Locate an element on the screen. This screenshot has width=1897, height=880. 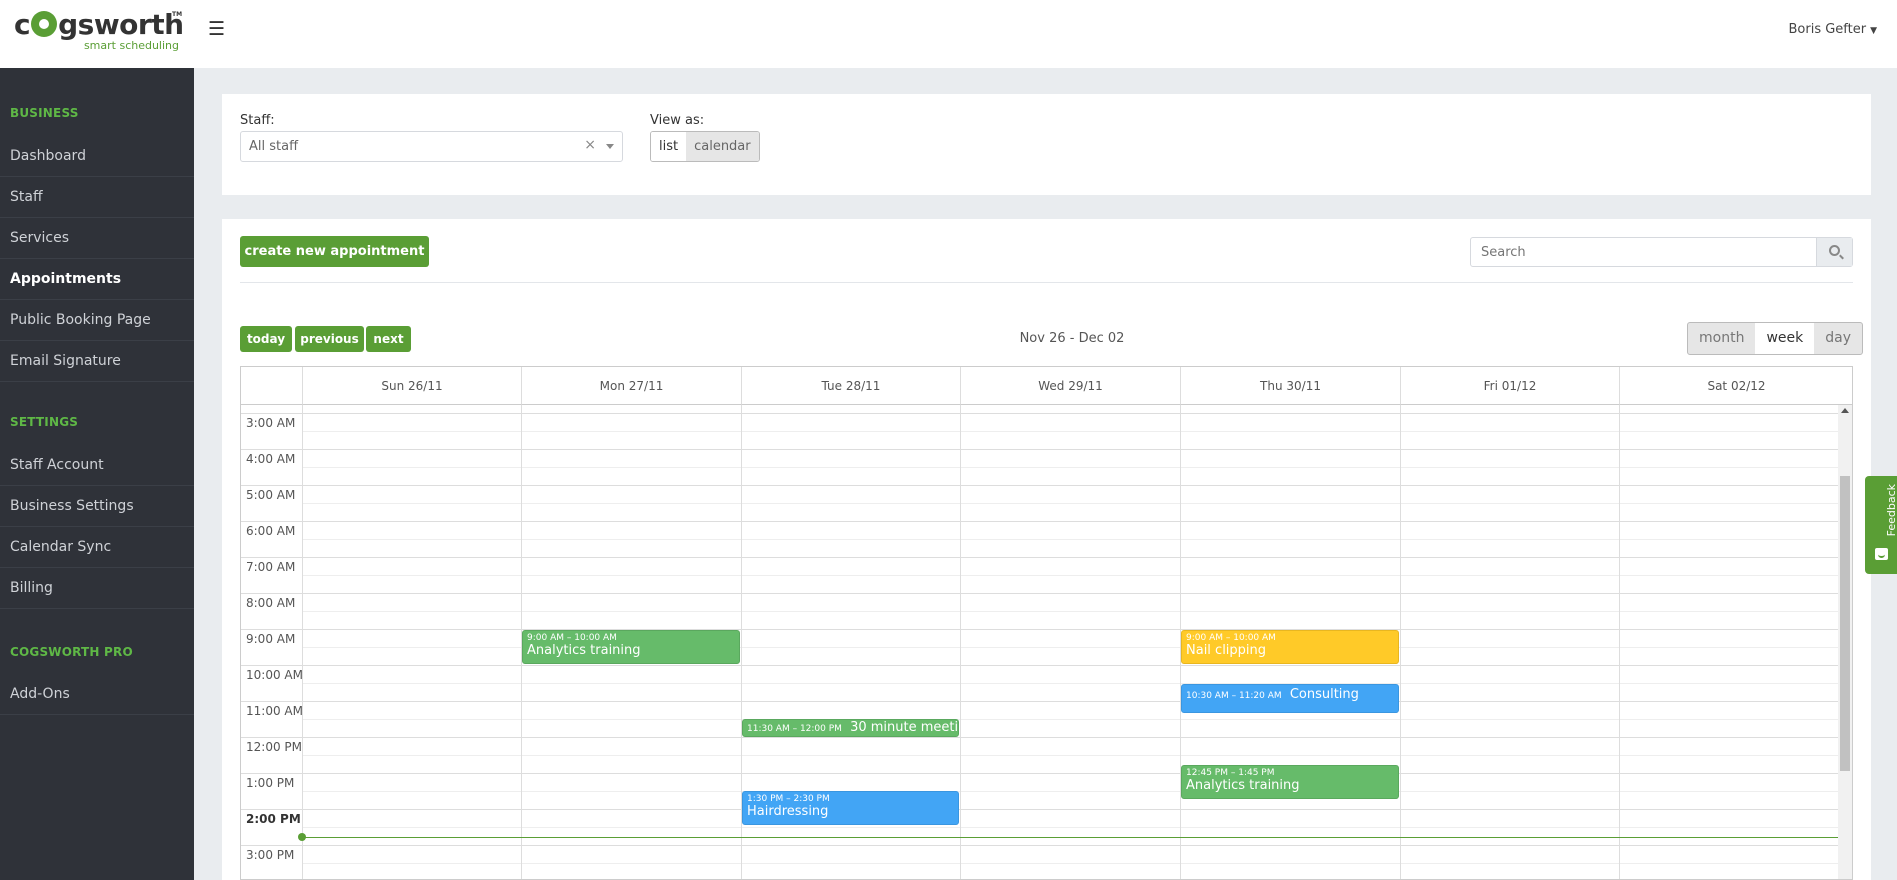
day-header-sun: Sun 26/11 is located at coordinates (411, 386).